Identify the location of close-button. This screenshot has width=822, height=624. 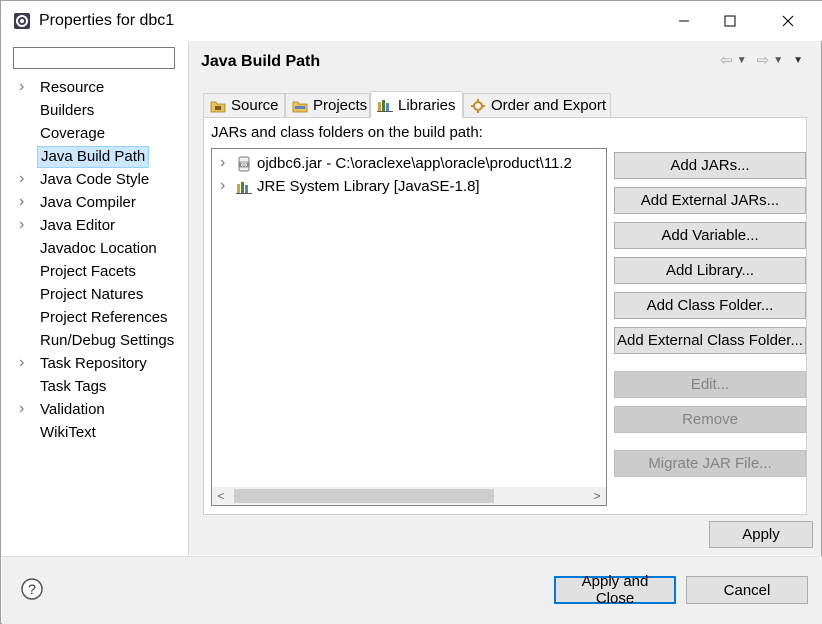
(788, 21).